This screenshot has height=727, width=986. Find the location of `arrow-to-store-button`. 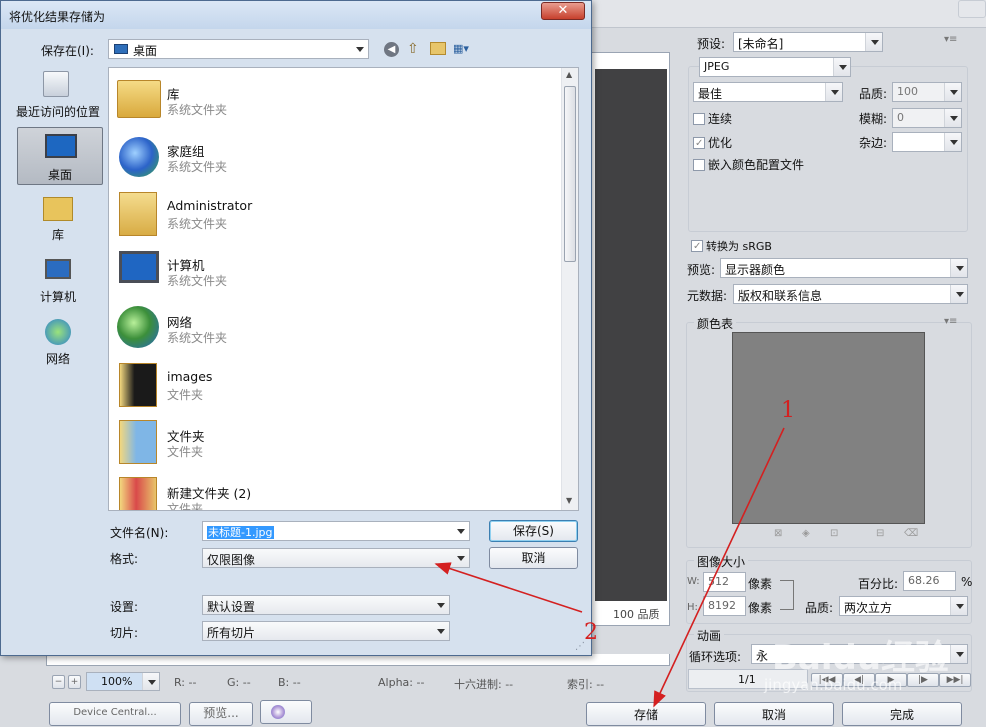

arrow-to-store-button is located at coordinates (719, 567).